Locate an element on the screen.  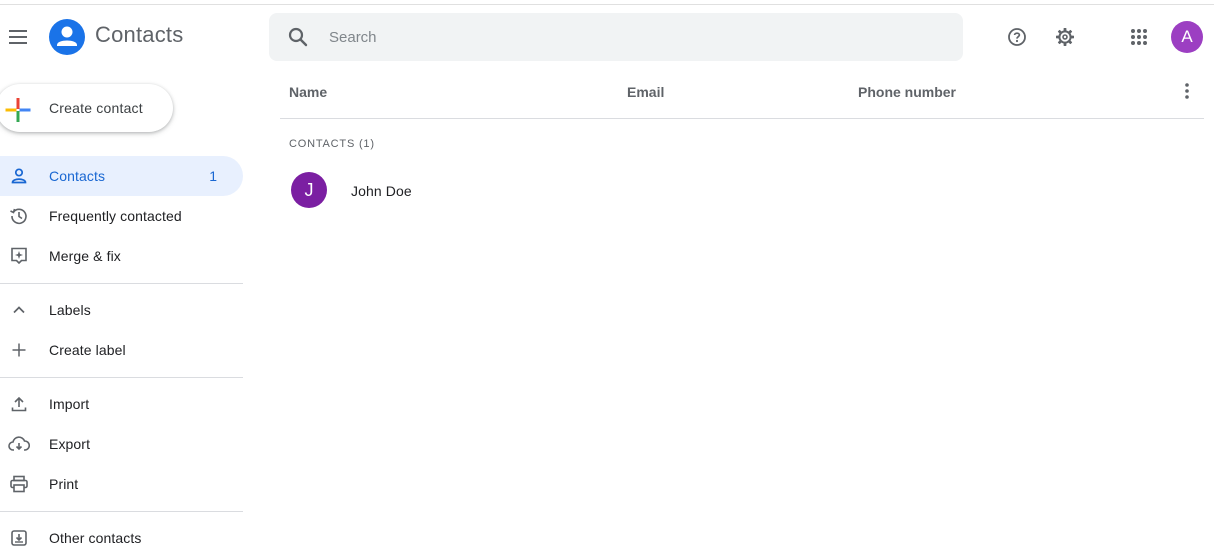
column-header-name: Name is located at coordinates (308, 92).